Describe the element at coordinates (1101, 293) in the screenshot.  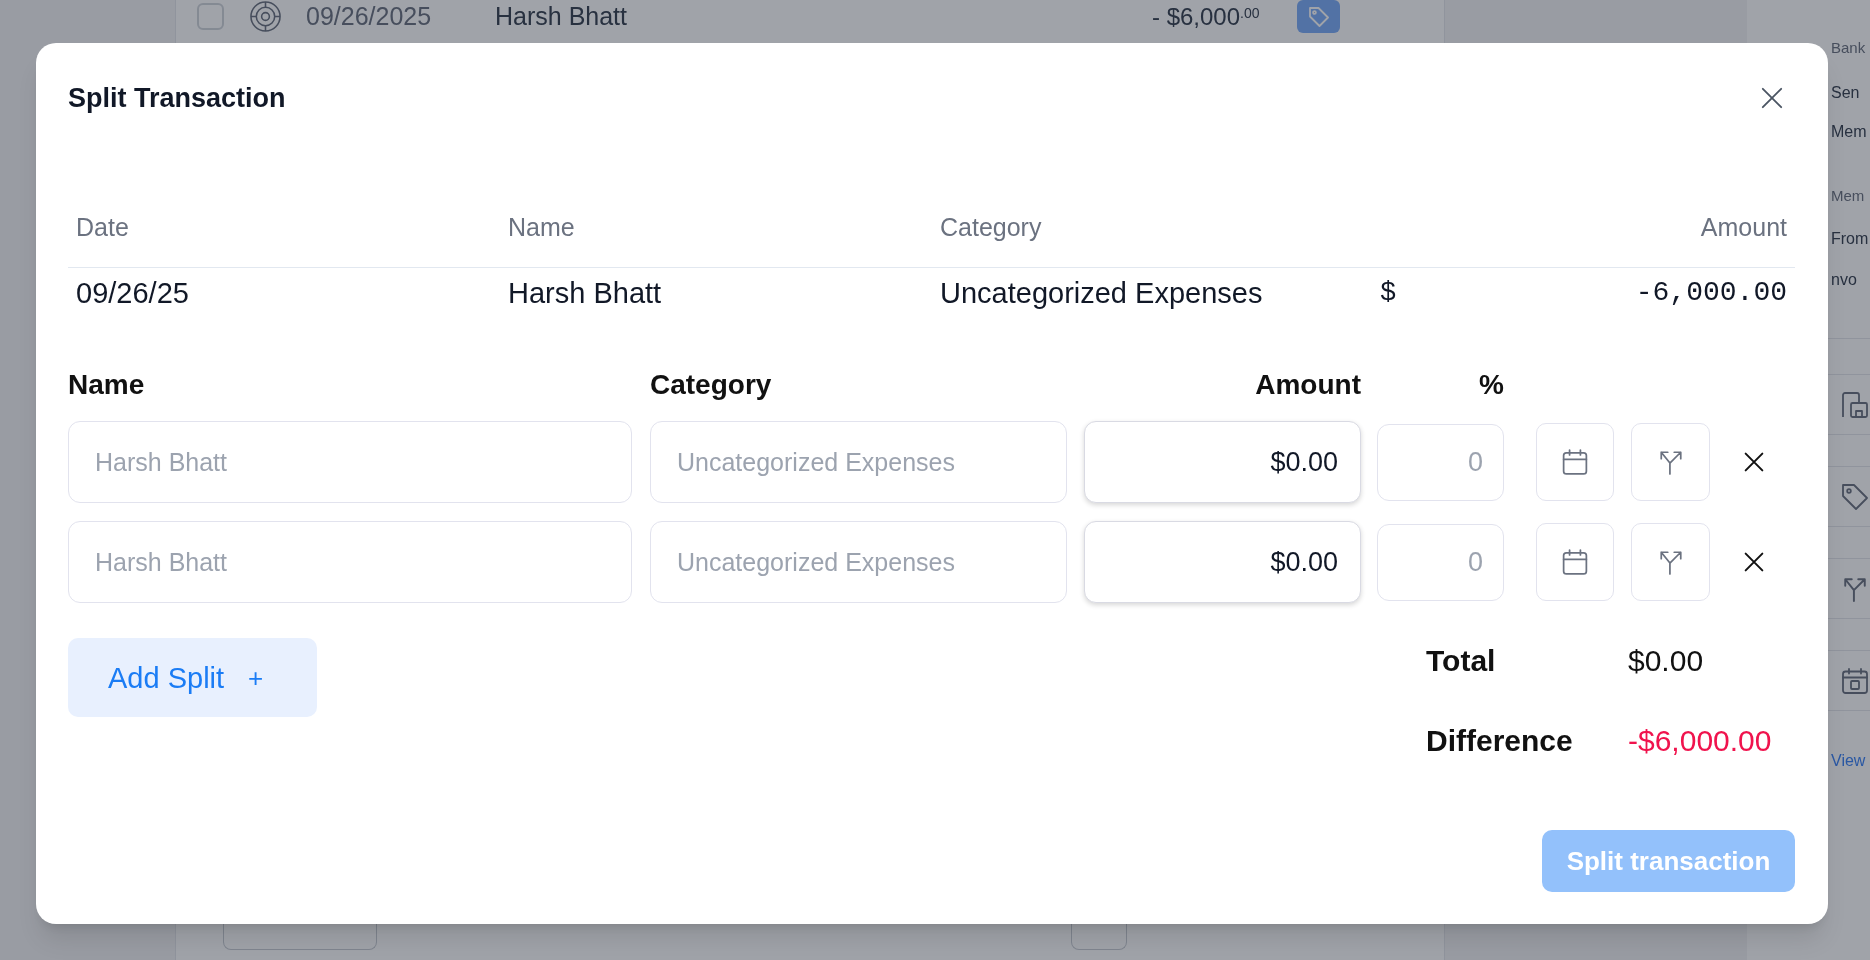
I see `table-cell: Uncategorized Expenses` at that location.